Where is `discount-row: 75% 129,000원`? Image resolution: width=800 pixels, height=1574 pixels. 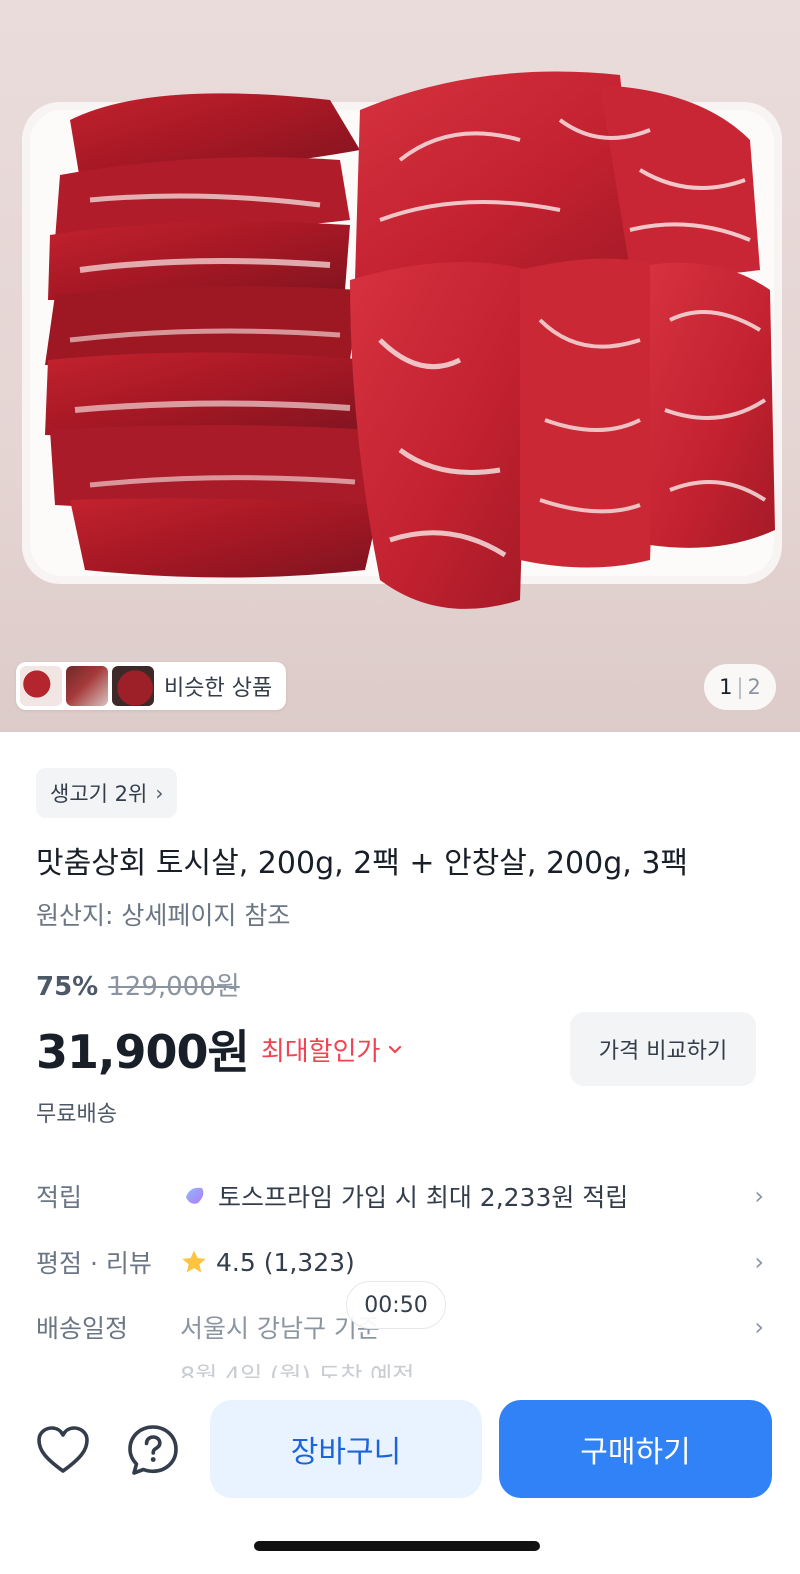 discount-row: 75% 129,000원 is located at coordinates (138, 984).